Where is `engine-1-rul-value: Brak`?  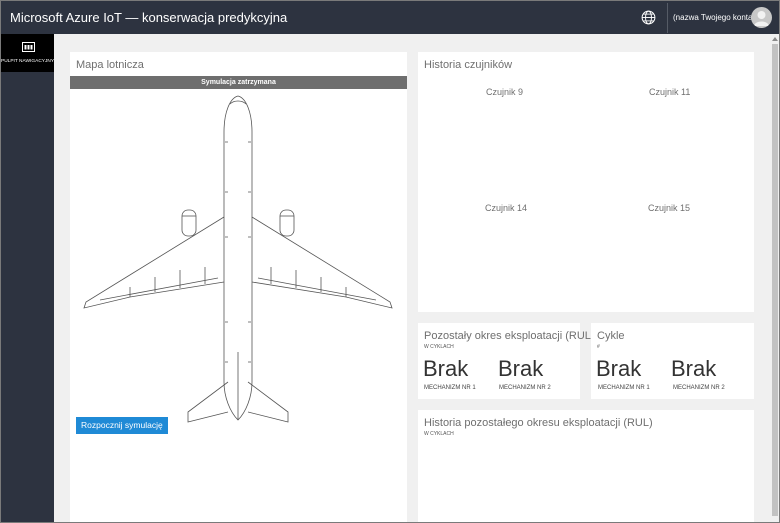 engine-1-rul-value: Brak is located at coordinates (446, 368).